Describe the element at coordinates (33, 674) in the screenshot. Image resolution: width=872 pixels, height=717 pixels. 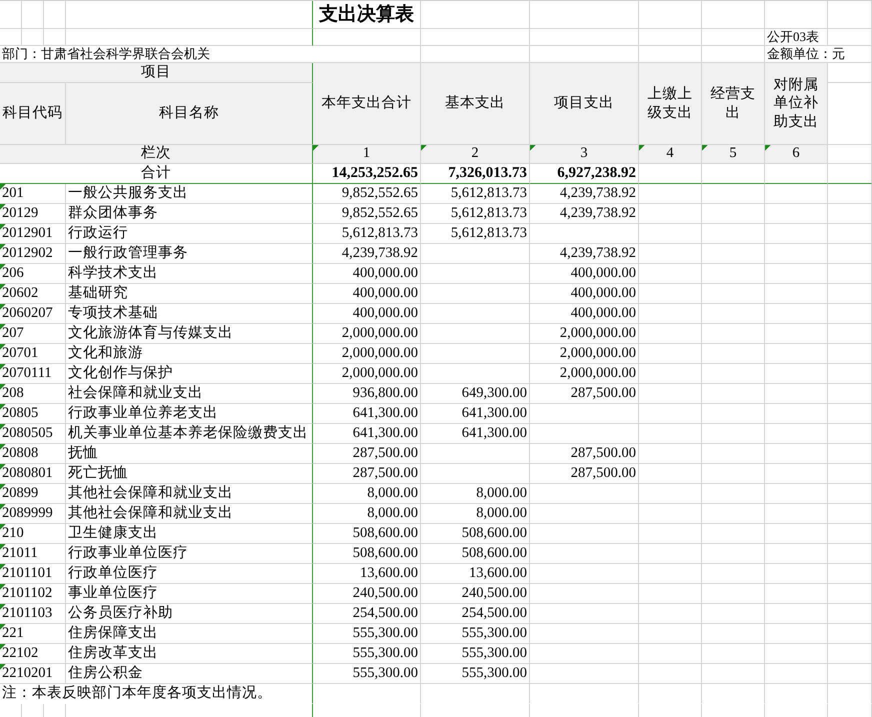
I see `account-code: 2210201` at that location.